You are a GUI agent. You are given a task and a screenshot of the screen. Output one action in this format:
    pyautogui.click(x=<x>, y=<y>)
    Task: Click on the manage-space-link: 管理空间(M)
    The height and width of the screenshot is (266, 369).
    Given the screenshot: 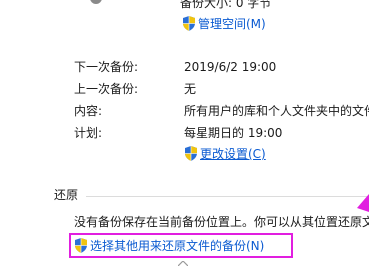 What is the action you would take?
    pyautogui.click(x=232, y=24)
    